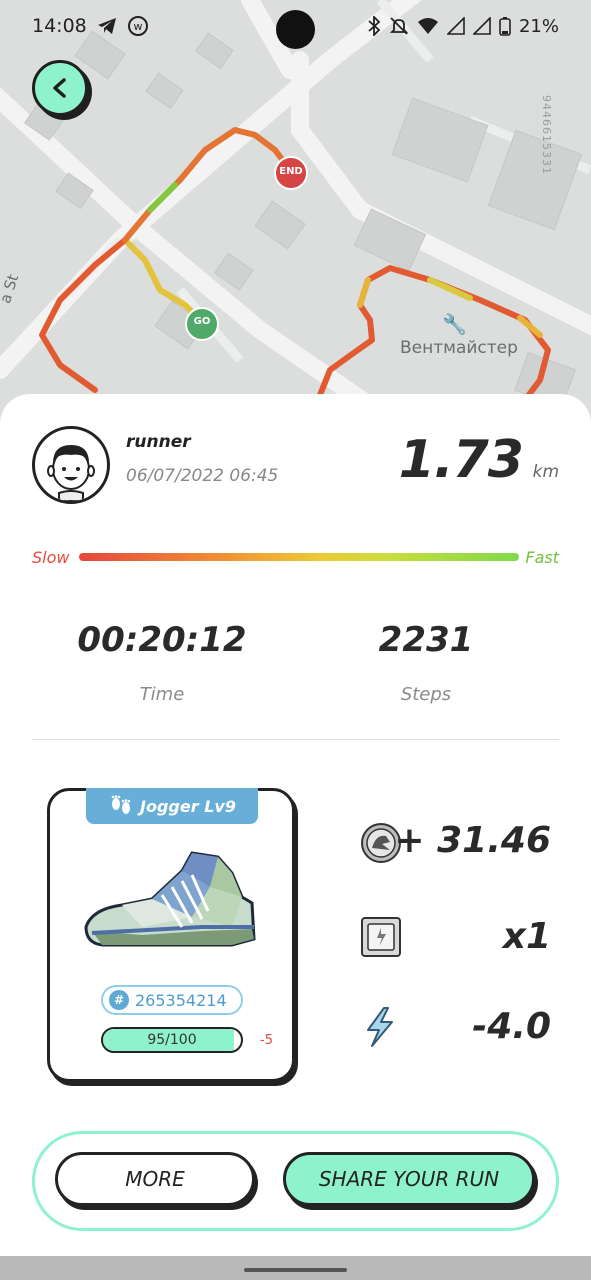  Describe the element at coordinates (505, 26) in the screenshot. I see `battery-icon` at that location.